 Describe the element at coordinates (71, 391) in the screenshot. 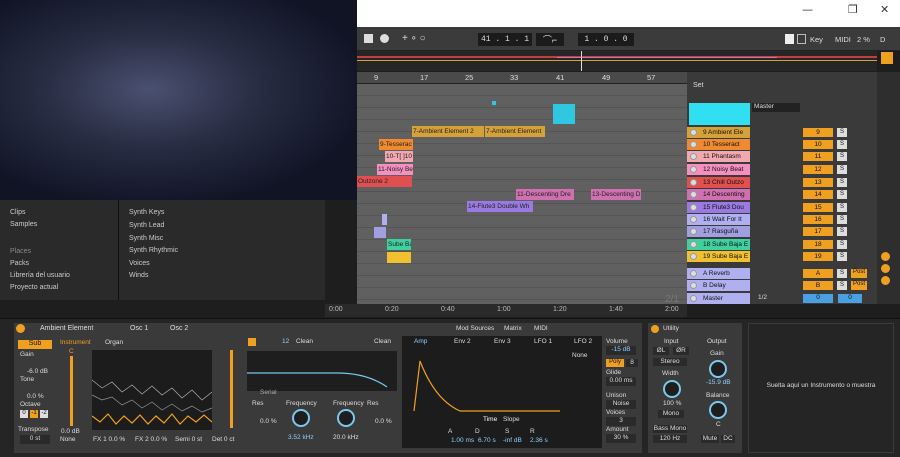

I see `position-slider` at that location.